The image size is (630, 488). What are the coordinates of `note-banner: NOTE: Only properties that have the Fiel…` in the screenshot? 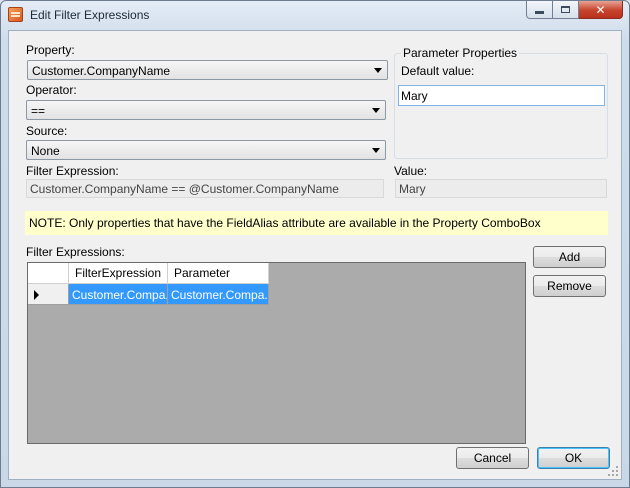 It's located at (316, 223).